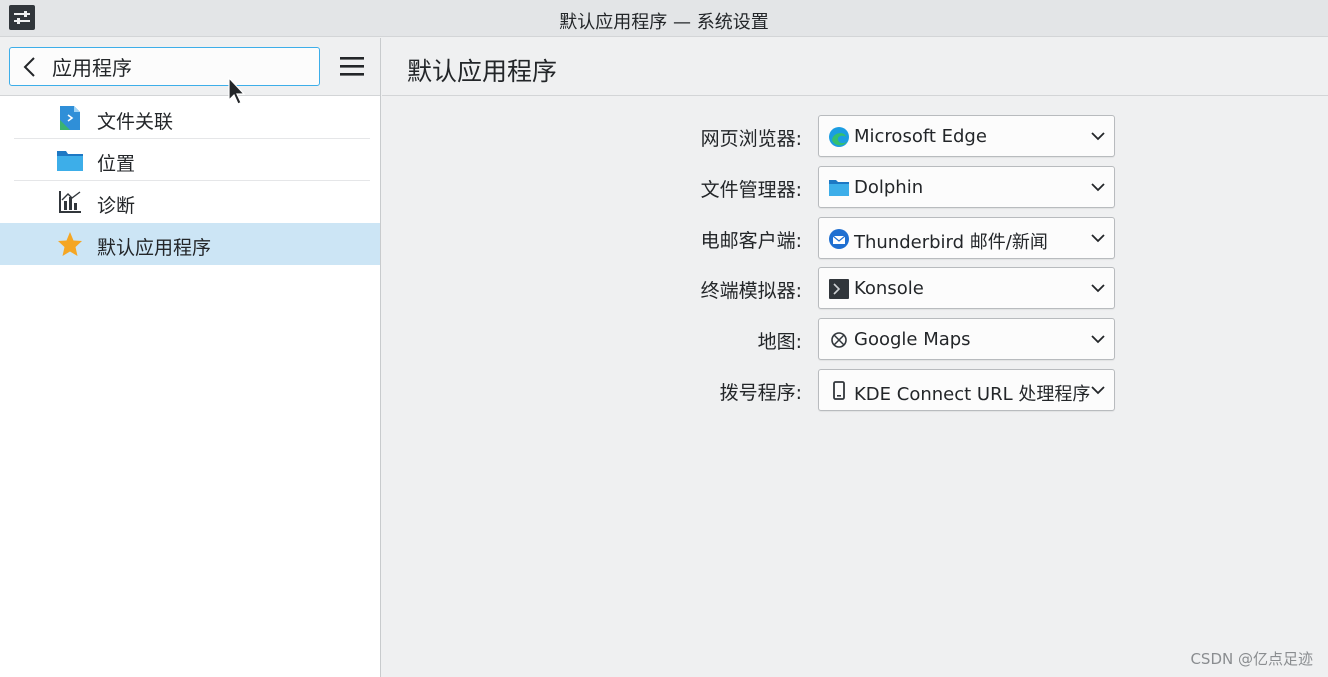  Describe the element at coordinates (116, 164) in the screenshot. I see `sidebar-item-label: 位置` at that location.